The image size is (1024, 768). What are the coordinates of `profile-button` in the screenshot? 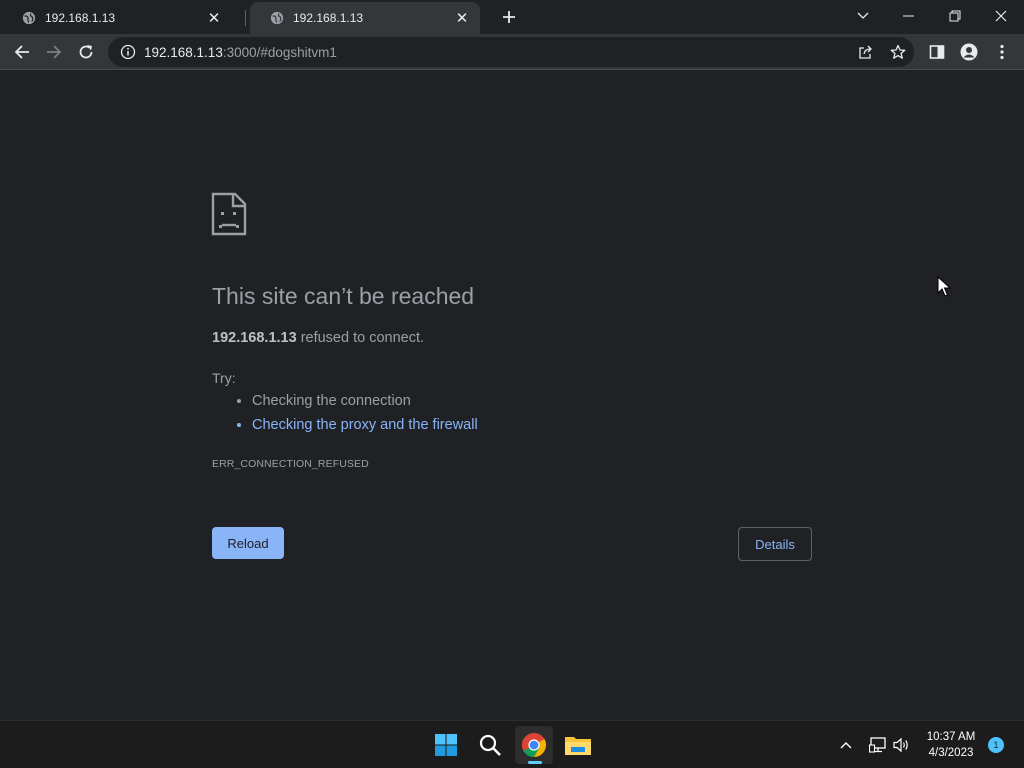 It's located at (969, 52).